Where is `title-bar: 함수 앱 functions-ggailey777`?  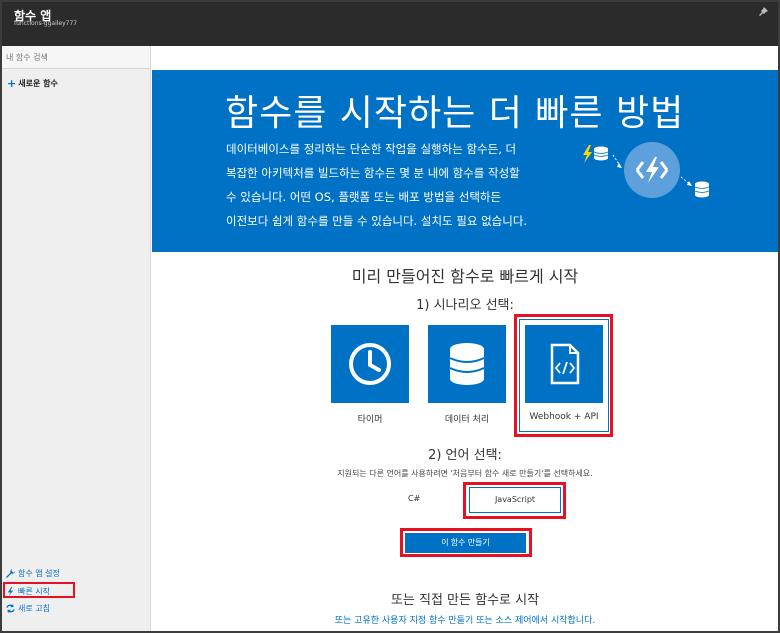
title-bar: 함수 앱 functions-ggailey777 is located at coordinates (390, 24).